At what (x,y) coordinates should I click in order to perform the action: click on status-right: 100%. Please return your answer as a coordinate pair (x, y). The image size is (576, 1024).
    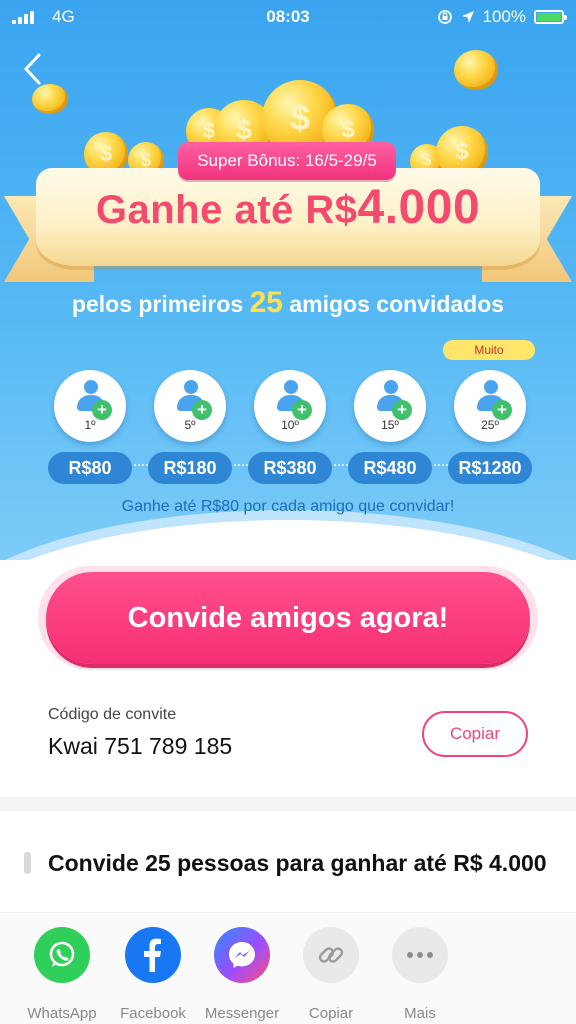
    Looking at the image, I should click on (502, 17).